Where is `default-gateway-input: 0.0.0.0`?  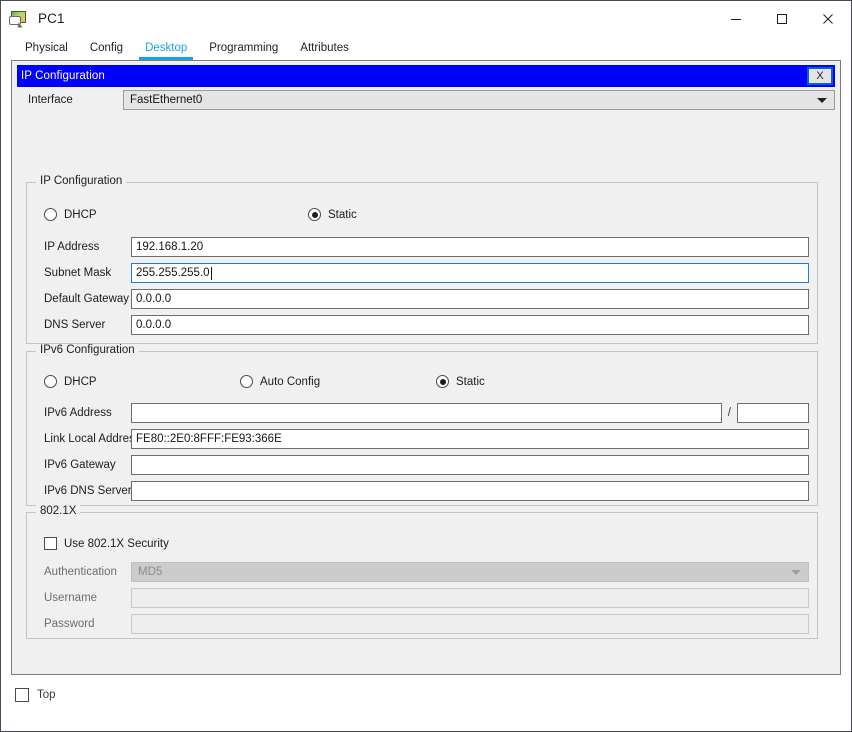
default-gateway-input: 0.0.0.0 is located at coordinates (470, 299).